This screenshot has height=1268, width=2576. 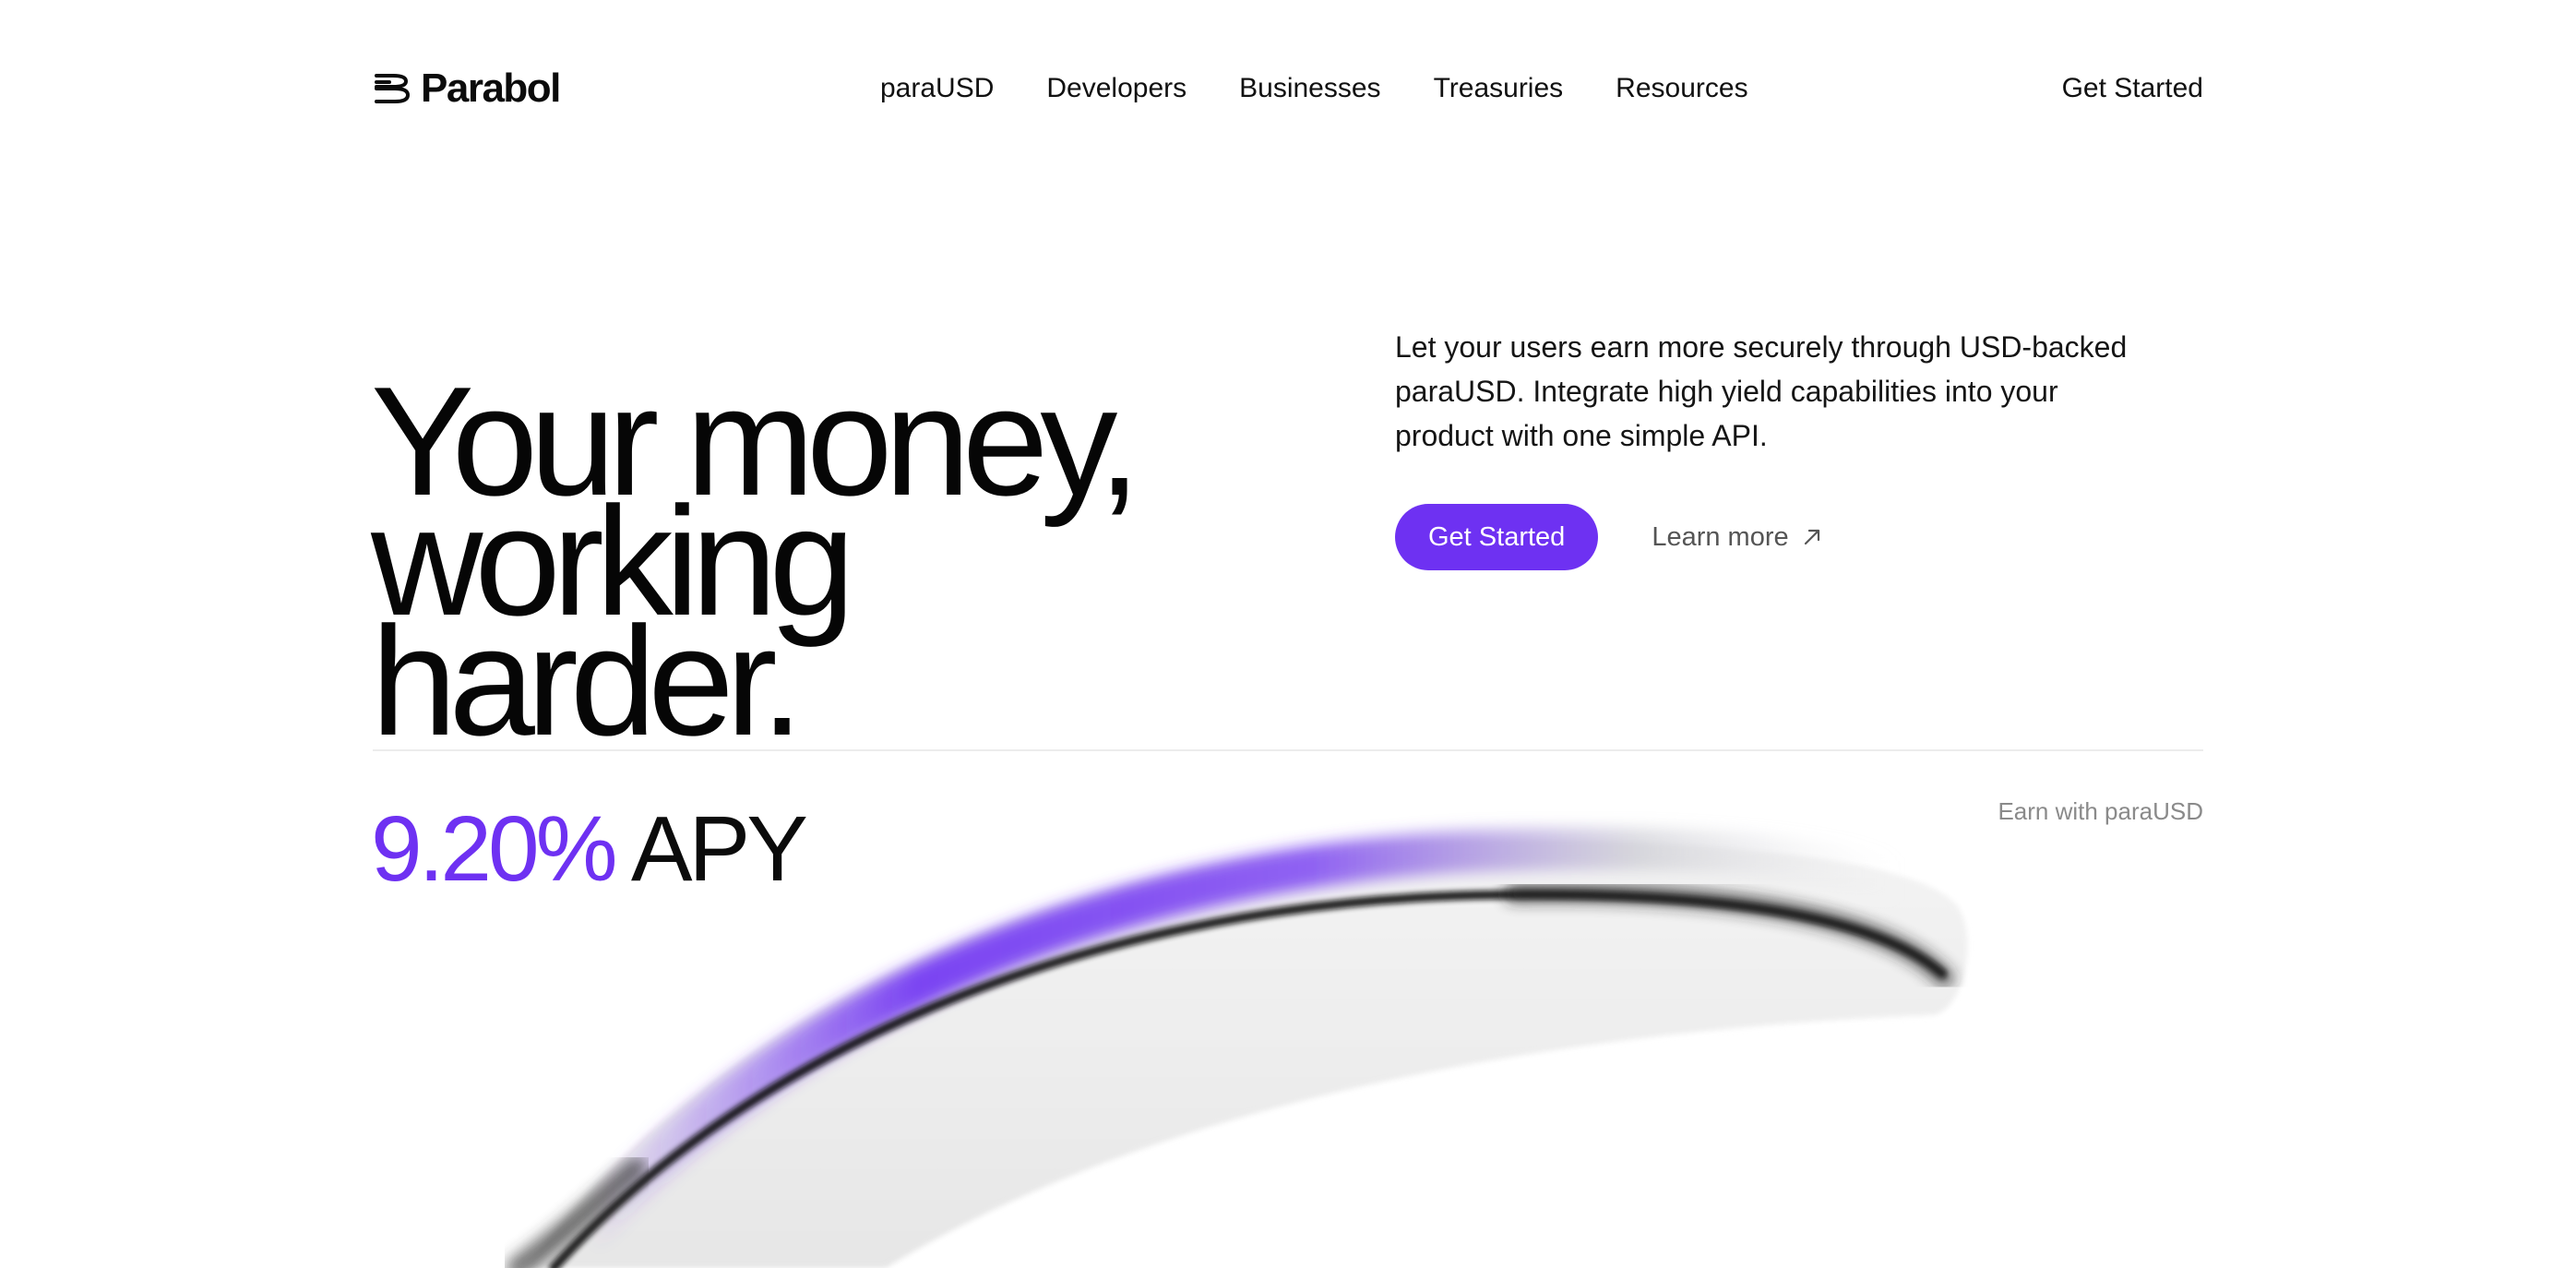 What do you see at coordinates (494, 849) in the screenshot?
I see `apy-value: 9.20%` at bounding box center [494, 849].